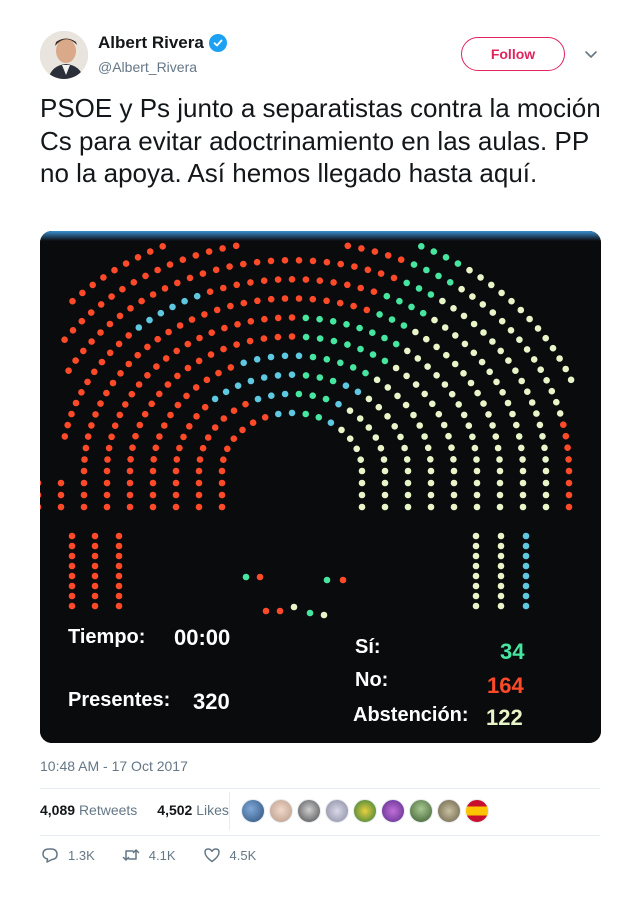 The width and height of the screenshot is (640, 897). What do you see at coordinates (151, 43) in the screenshot?
I see `author-name: Albert Rivera` at bounding box center [151, 43].